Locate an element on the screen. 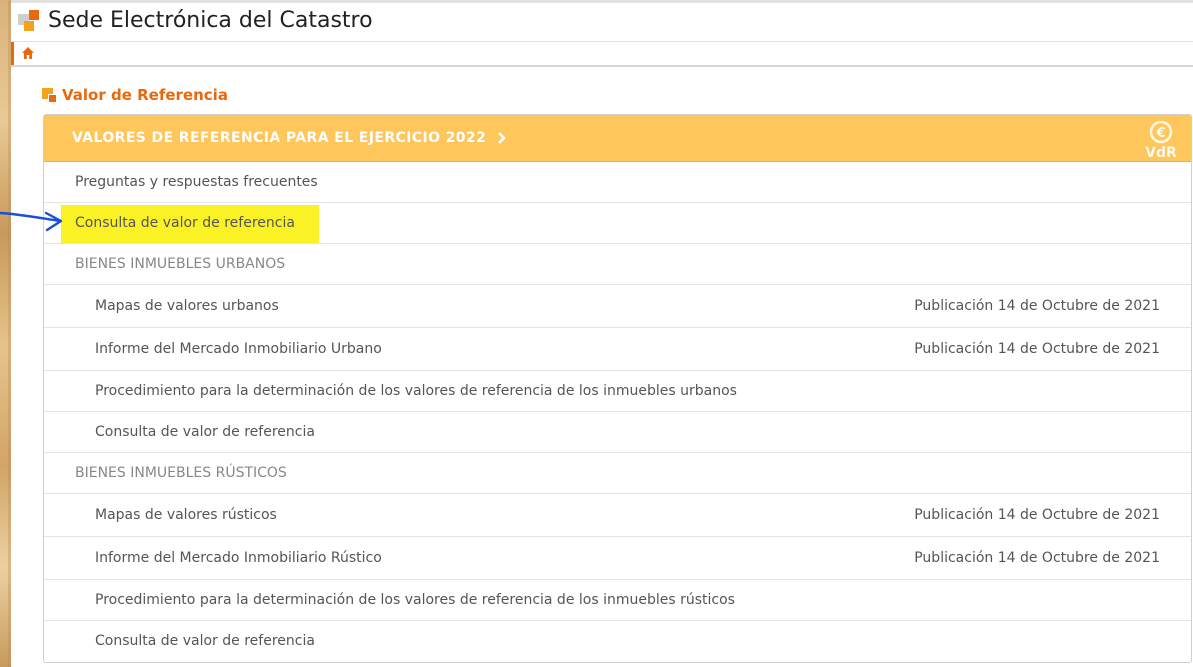 Image resolution: width=1193 pixels, height=667 pixels. left-decorative-stripe is located at coordinates (5, 333).